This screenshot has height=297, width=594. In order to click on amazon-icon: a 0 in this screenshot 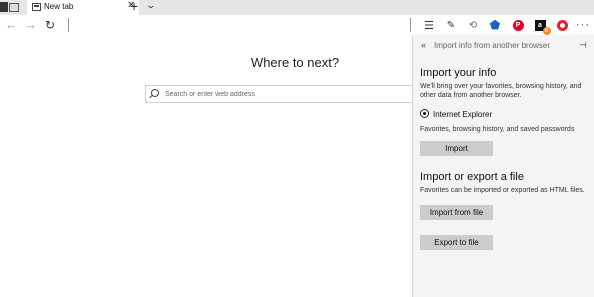, I will do `click(542, 27)`.